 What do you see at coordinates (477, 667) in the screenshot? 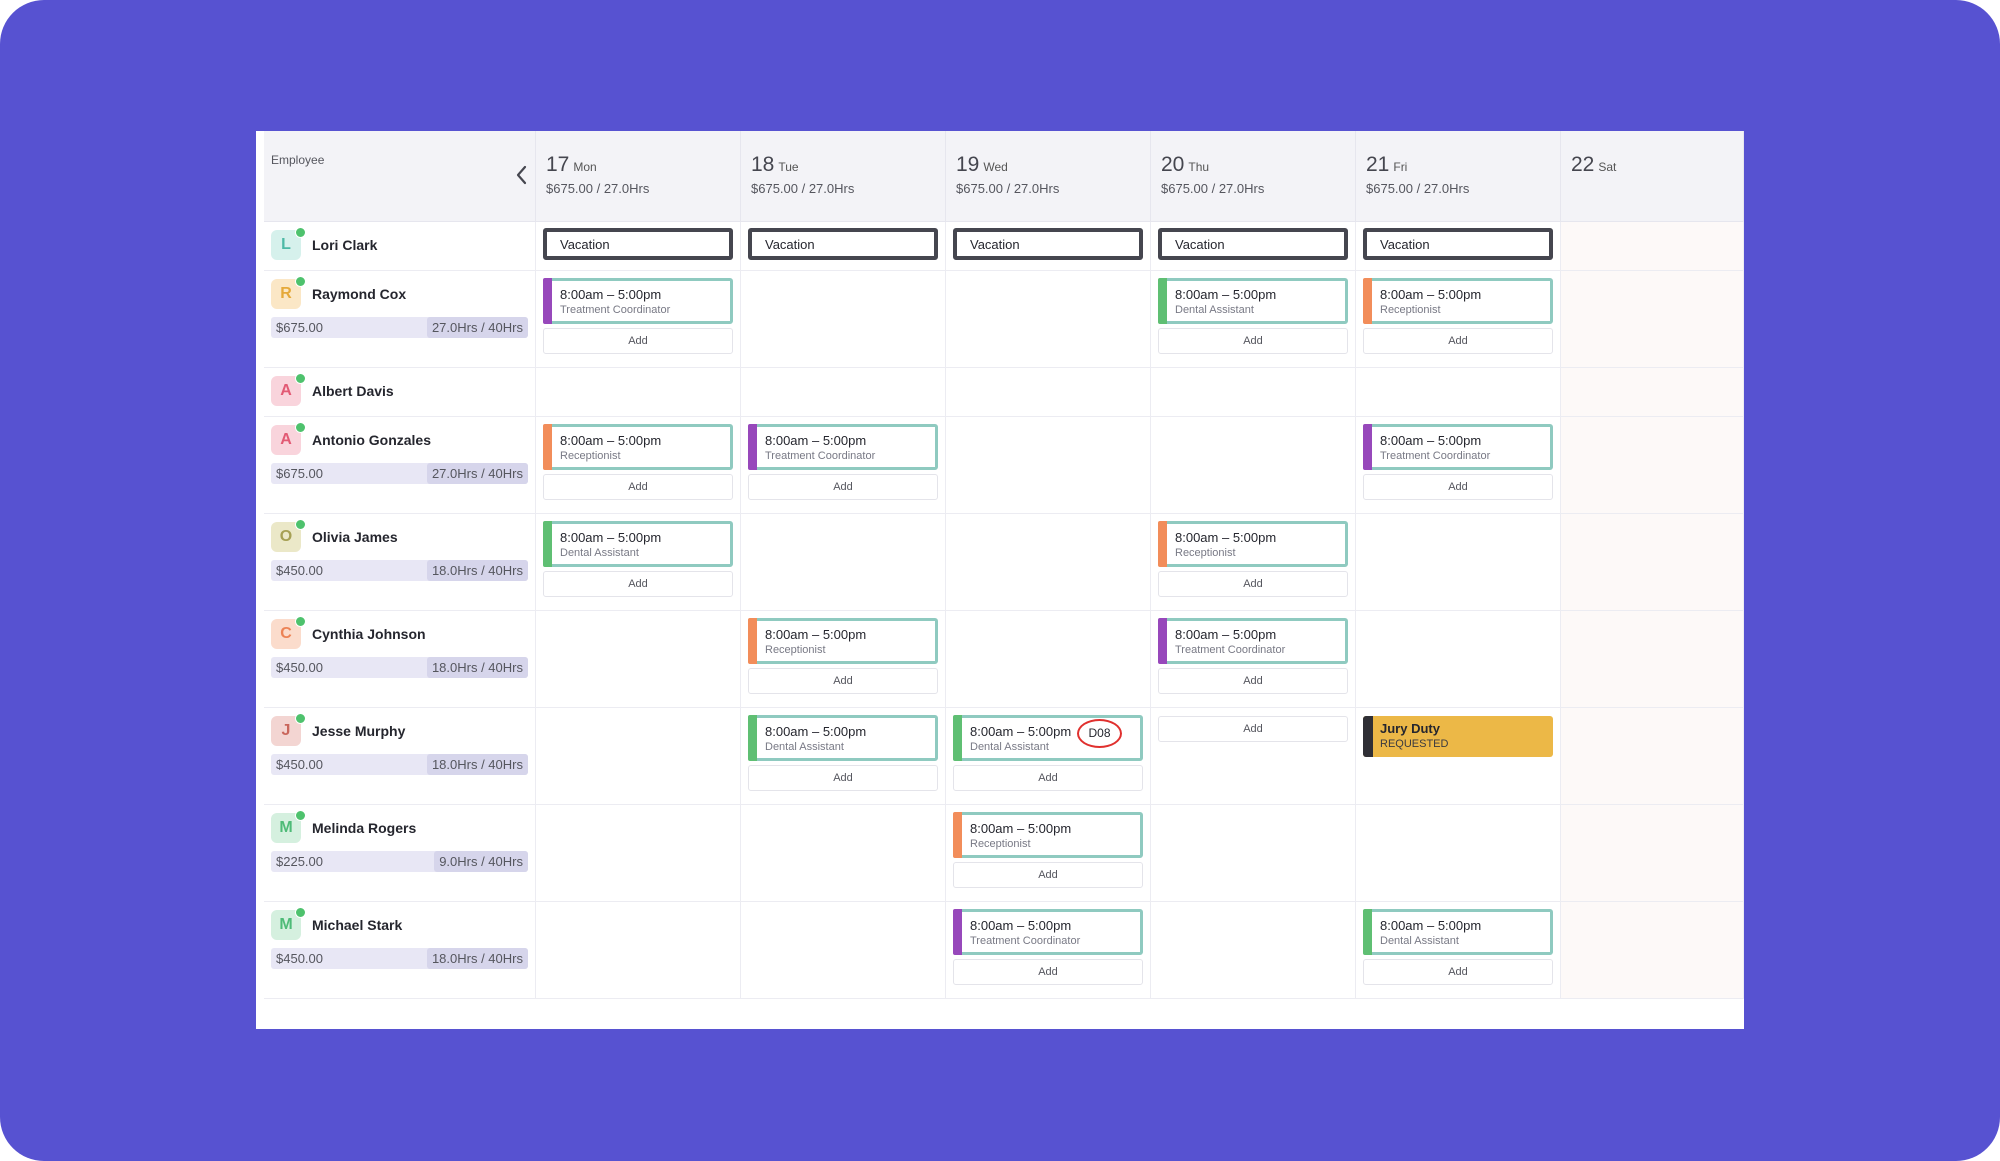
I see `weekly-hours: 18.0Hrs / 40Hrs` at bounding box center [477, 667].